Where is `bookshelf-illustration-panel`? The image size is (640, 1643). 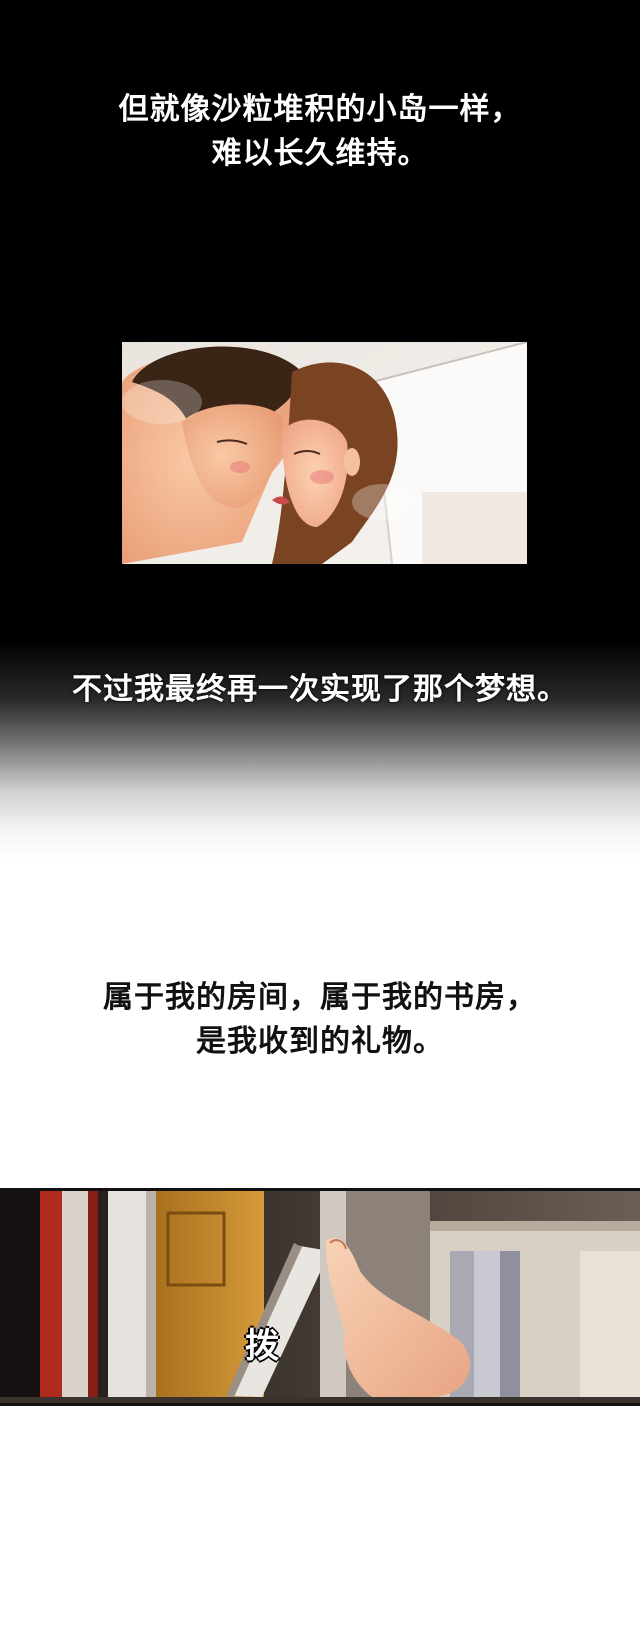
bookshelf-illustration-panel is located at coordinates (320, 1297).